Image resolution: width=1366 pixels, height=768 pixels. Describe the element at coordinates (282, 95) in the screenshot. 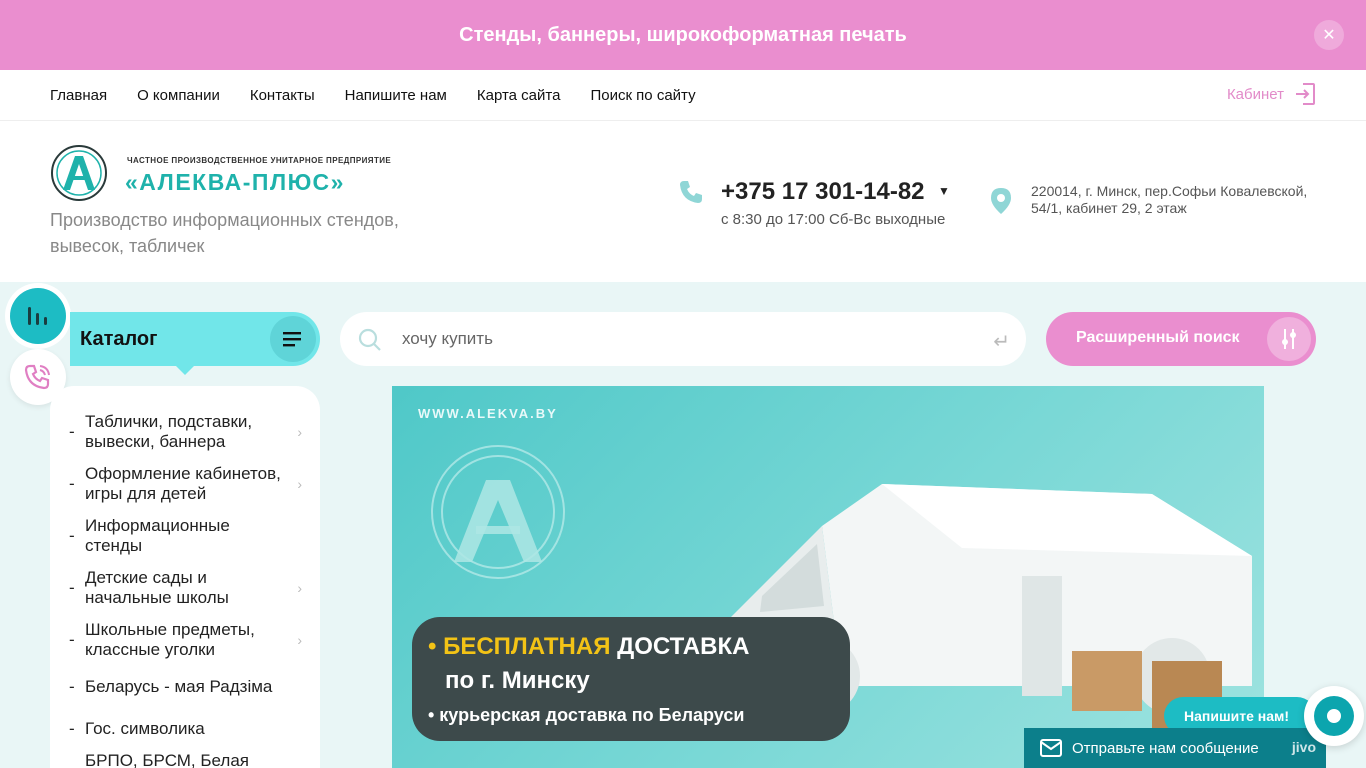

I see `nav-link-contacts: Контакты` at that location.